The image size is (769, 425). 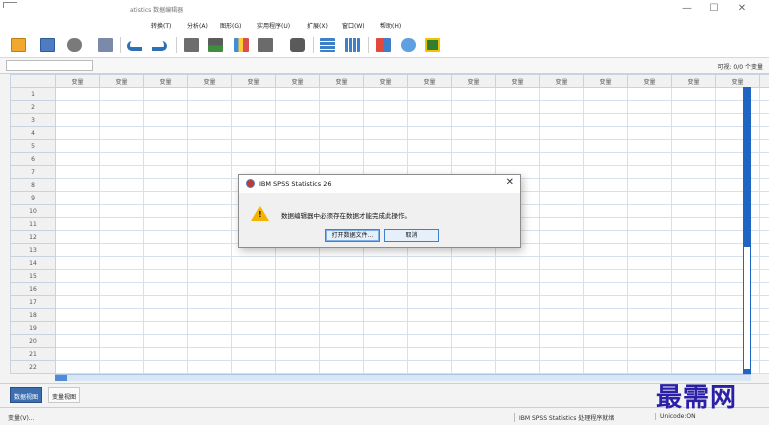 What do you see at coordinates (714, 9) in the screenshot?
I see `maximize-button: ☐` at bounding box center [714, 9].